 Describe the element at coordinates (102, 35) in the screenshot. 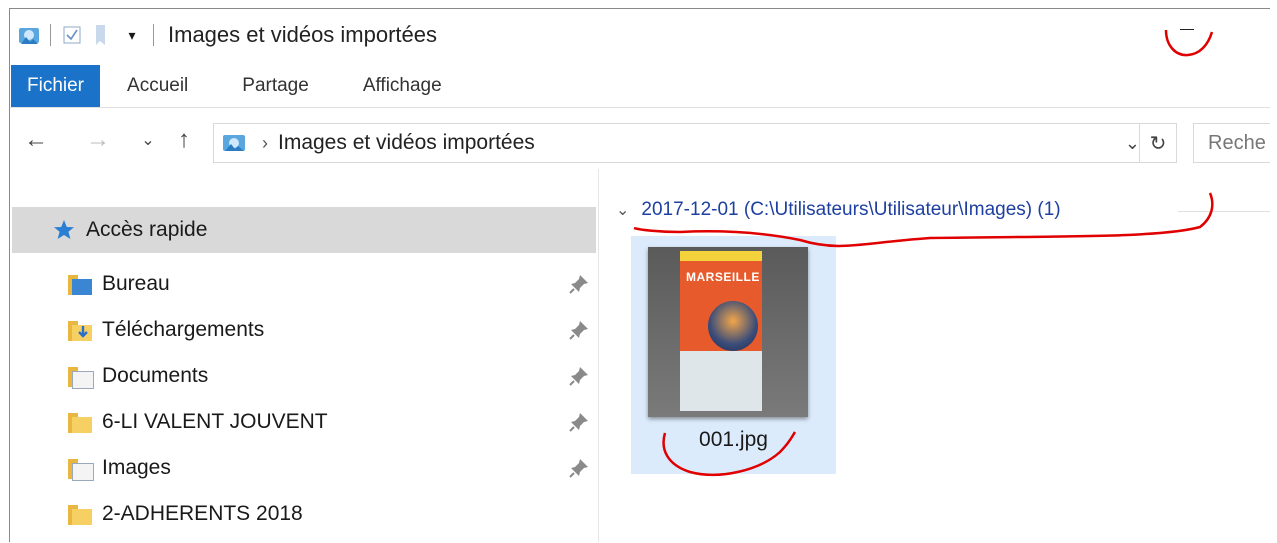

I see `new-folder-icon` at that location.